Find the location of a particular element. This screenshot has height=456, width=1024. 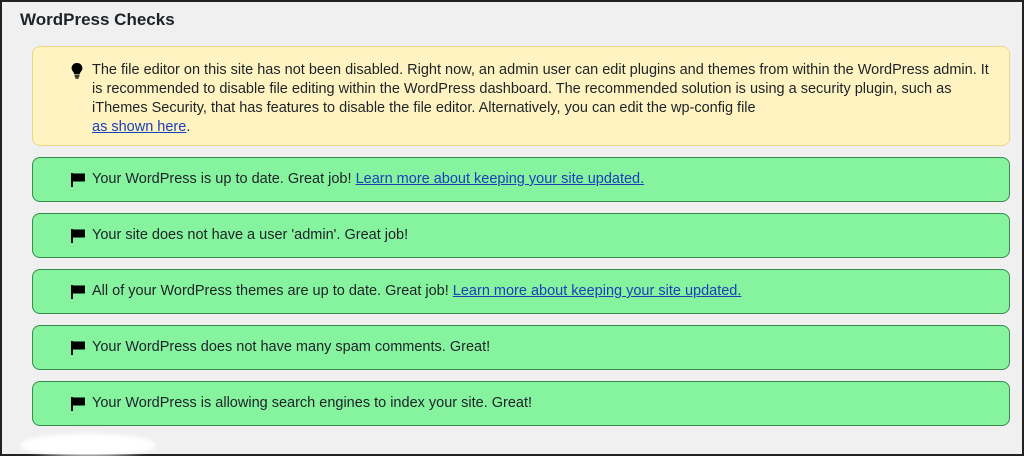

panel-title: WordPress Checks is located at coordinates (97, 19).